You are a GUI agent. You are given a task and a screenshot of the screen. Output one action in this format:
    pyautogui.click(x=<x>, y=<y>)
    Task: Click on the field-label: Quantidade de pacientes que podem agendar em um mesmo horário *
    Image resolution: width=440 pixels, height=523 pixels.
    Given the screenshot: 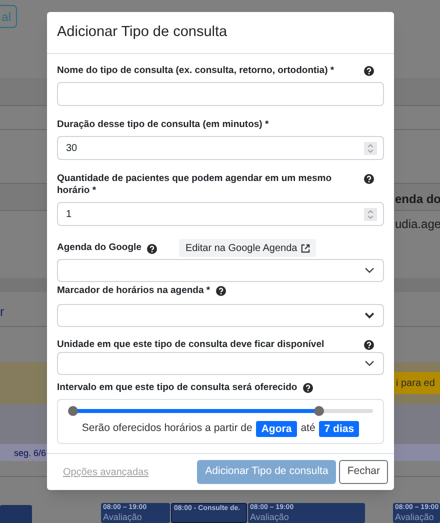 What is the action you would take?
    pyautogui.click(x=195, y=185)
    